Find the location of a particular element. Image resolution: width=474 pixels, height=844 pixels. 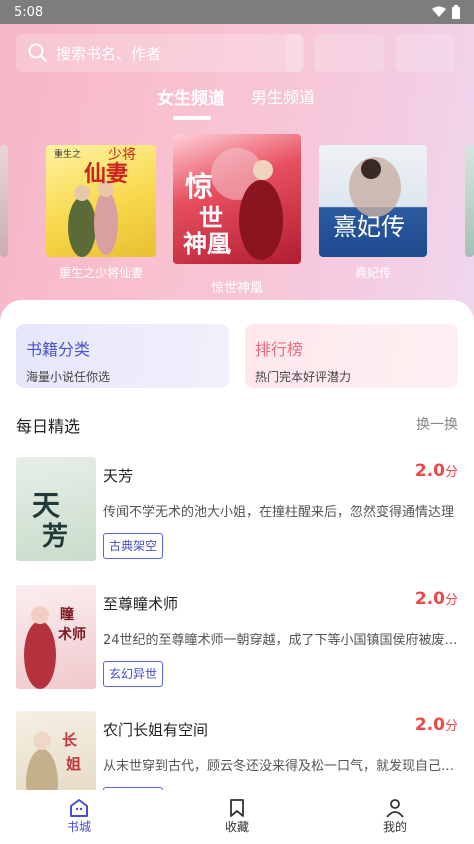

carousel-book: 熹妃传 is located at coordinates (373, 201).